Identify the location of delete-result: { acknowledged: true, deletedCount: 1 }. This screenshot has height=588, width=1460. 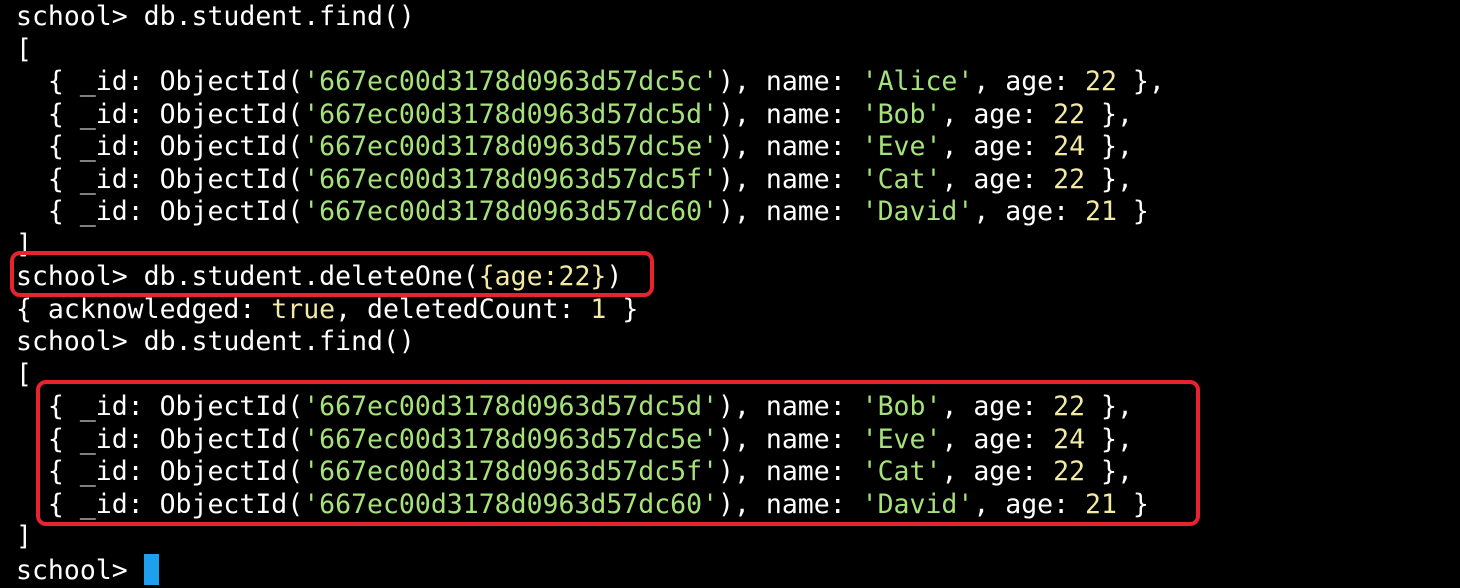
(327, 309).